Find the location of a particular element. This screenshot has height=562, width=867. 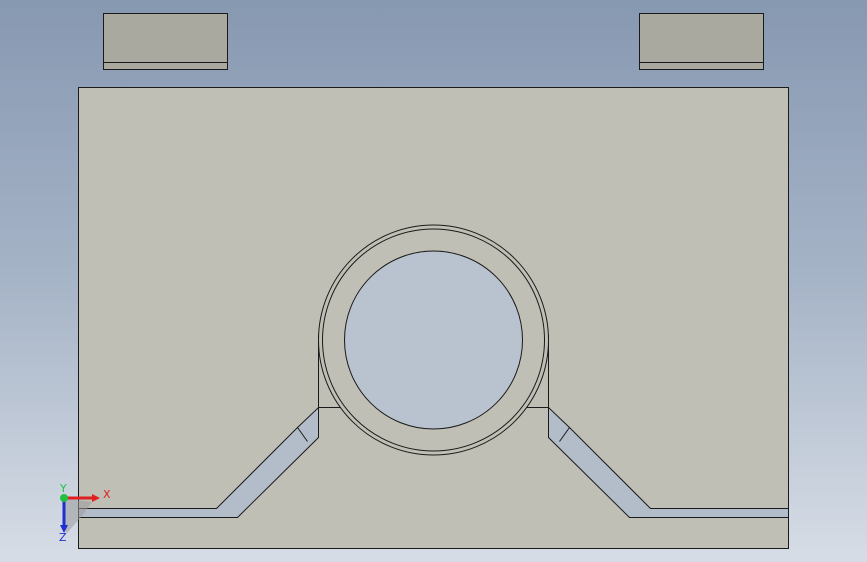

right-tab-body is located at coordinates (701, 41).